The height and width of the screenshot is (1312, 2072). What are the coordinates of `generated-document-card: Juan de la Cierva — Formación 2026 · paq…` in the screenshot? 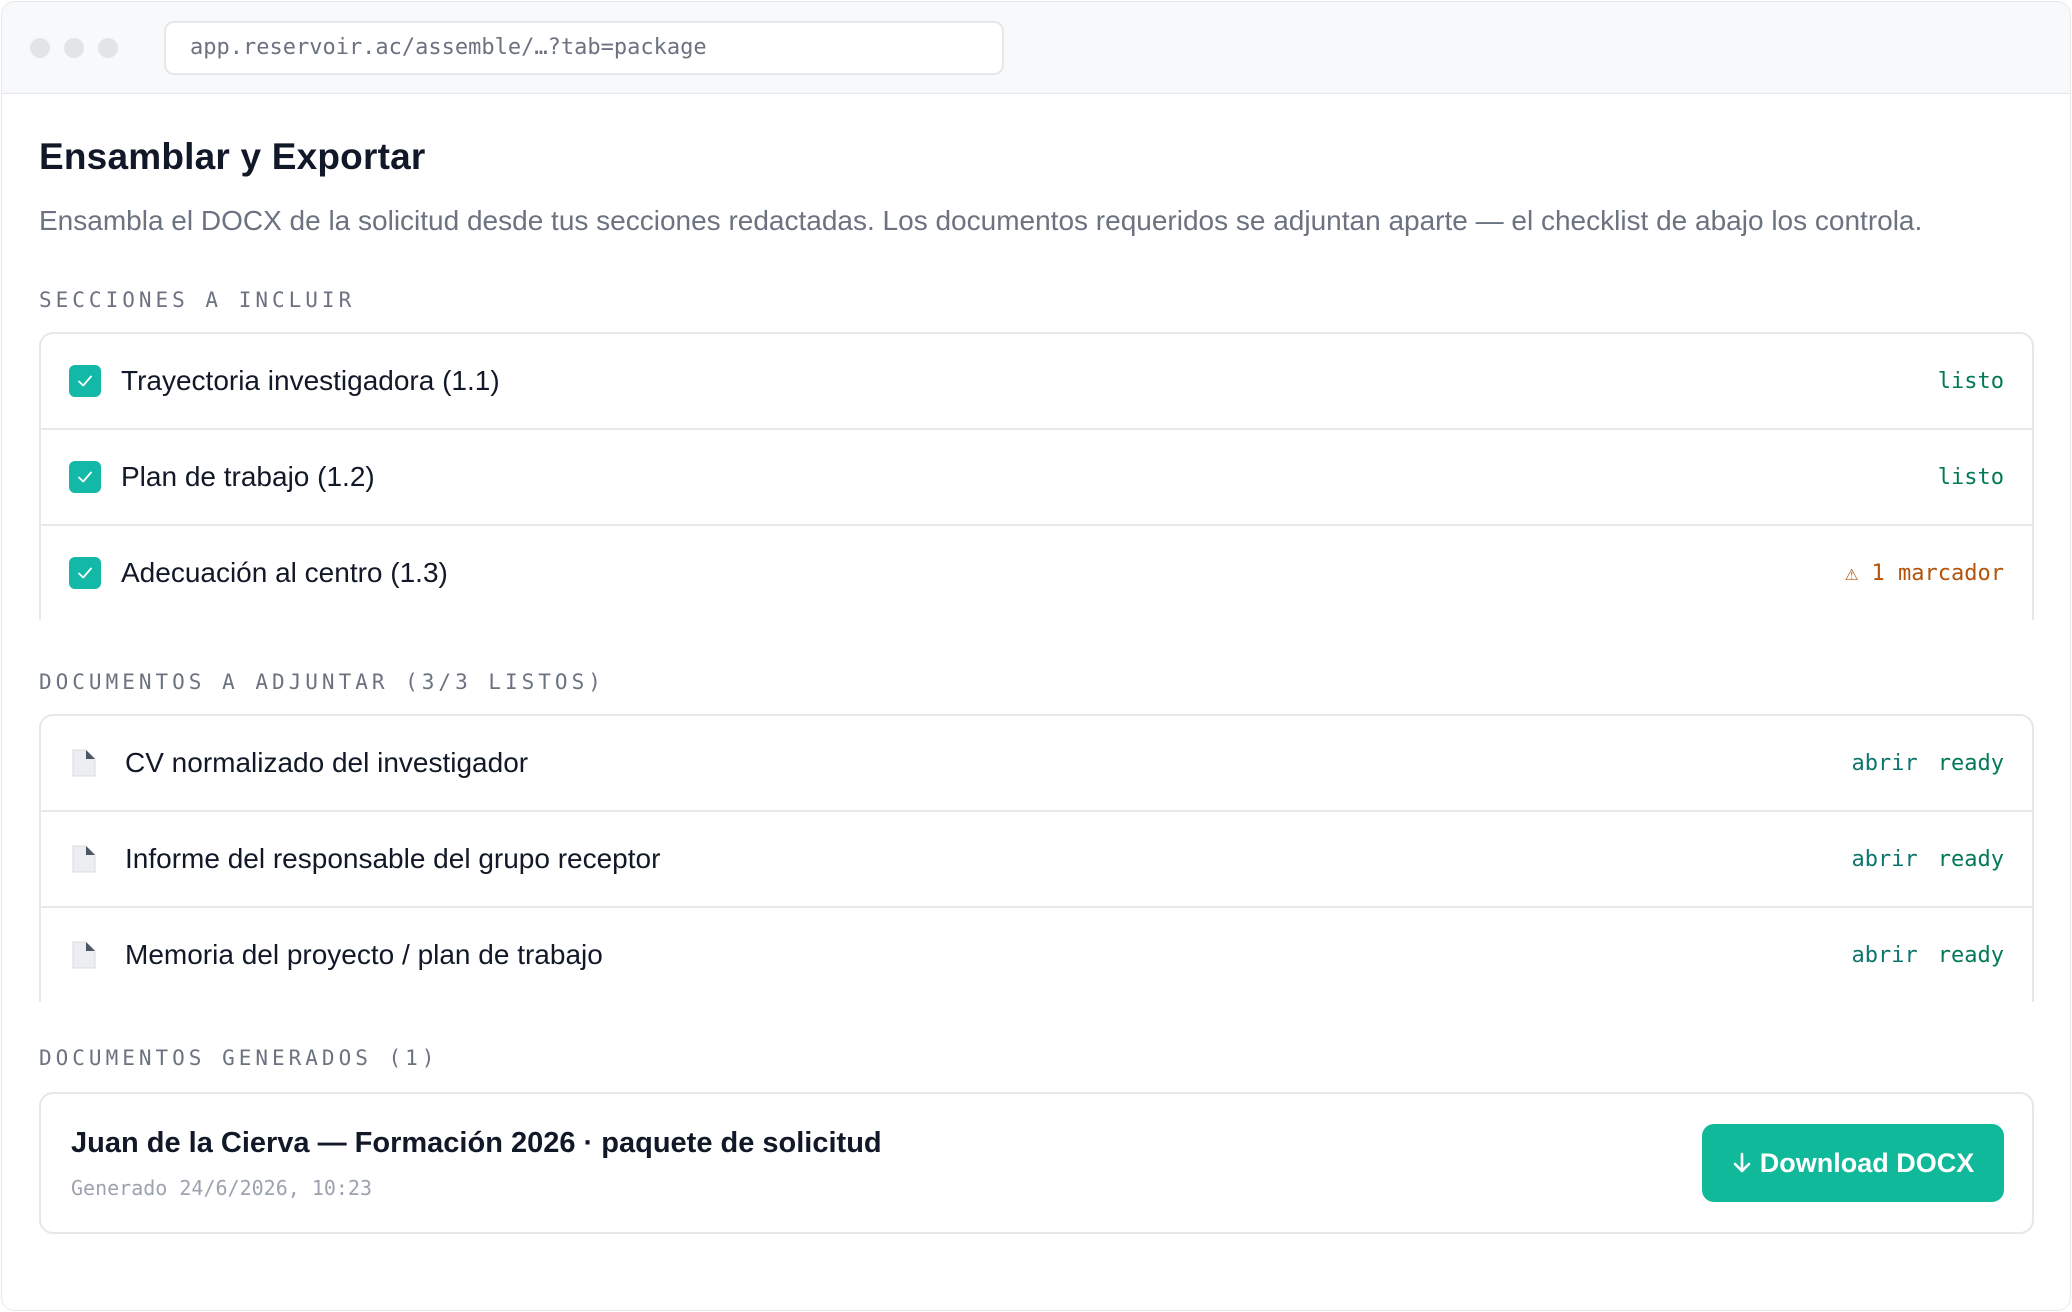 It's located at (1036, 1163).